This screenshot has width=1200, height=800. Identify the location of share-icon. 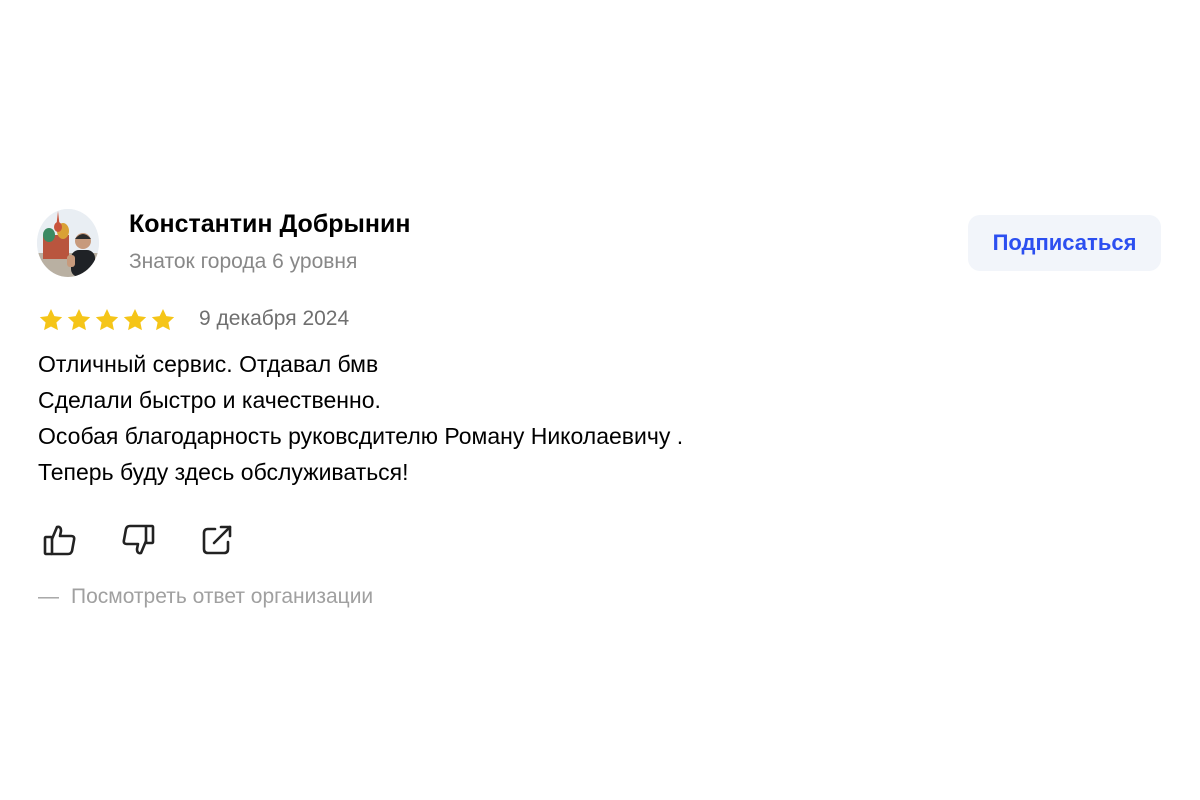
(217, 540).